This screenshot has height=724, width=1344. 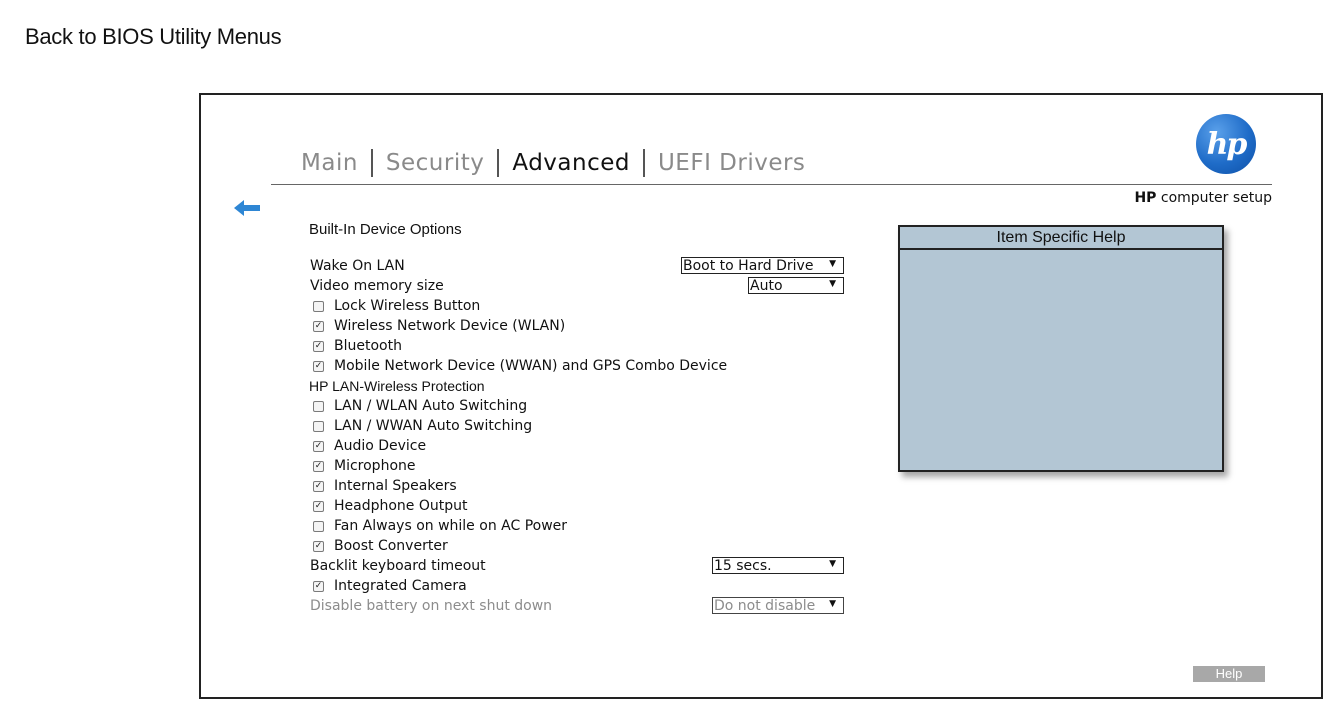 What do you see at coordinates (450, 326) in the screenshot?
I see `setting-label: Wireless Network Device (WLAN)` at bounding box center [450, 326].